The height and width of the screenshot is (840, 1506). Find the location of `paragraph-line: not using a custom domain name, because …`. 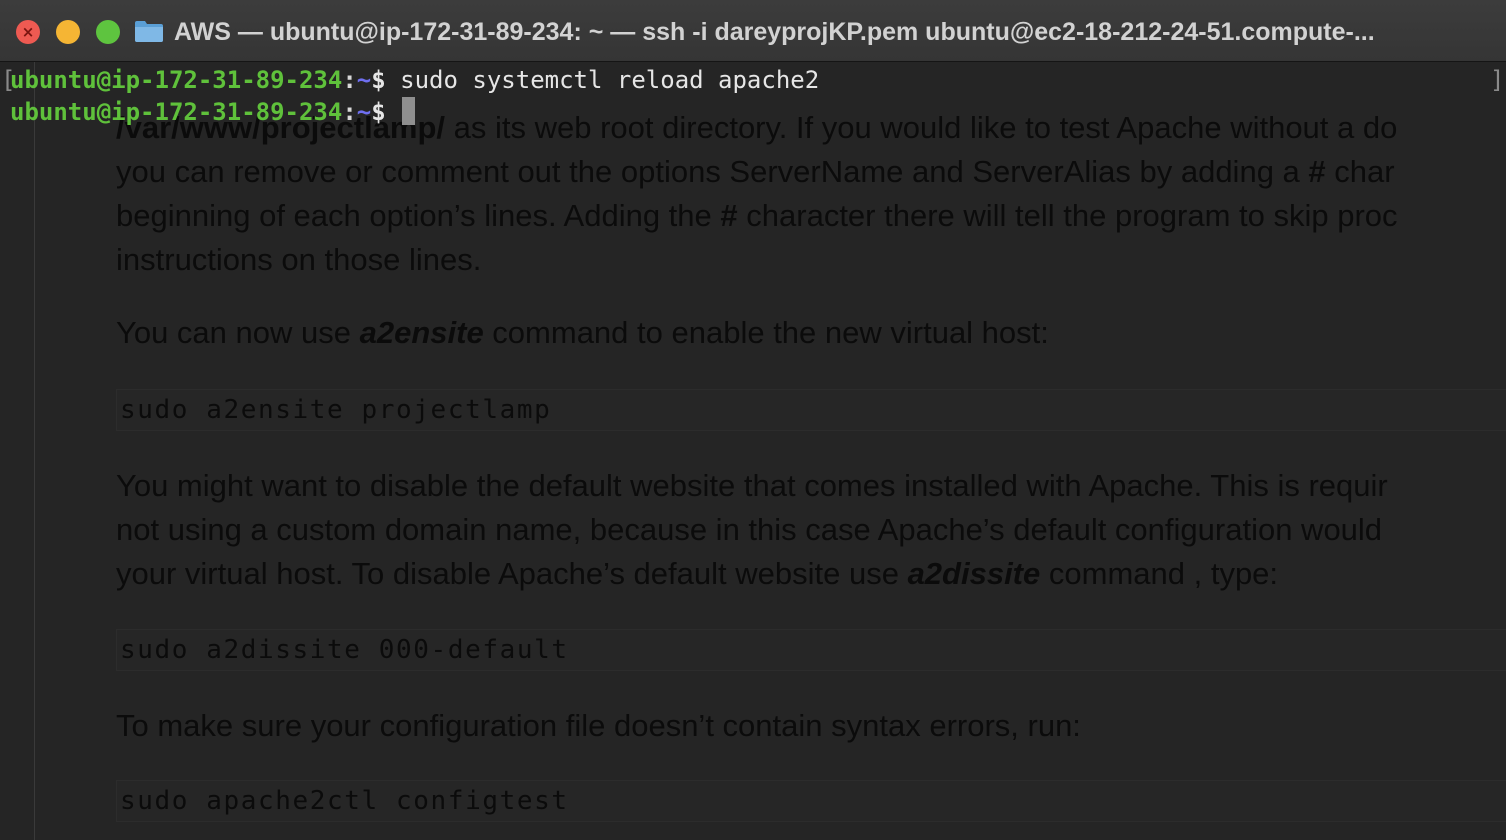

paragraph-line: not using a custom domain name, because … is located at coordinates (749, 529).